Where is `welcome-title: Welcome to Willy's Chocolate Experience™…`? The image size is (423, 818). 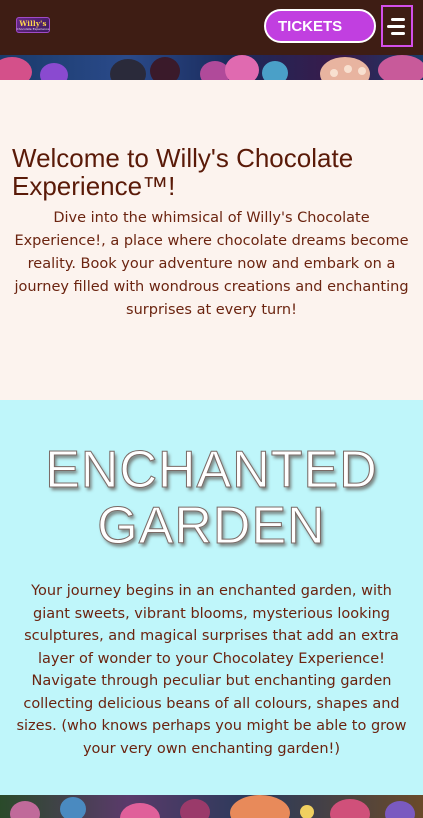 welcome-title: Welcome to Willy's Chocolate Experience™… is located at coordinates (183, 172).